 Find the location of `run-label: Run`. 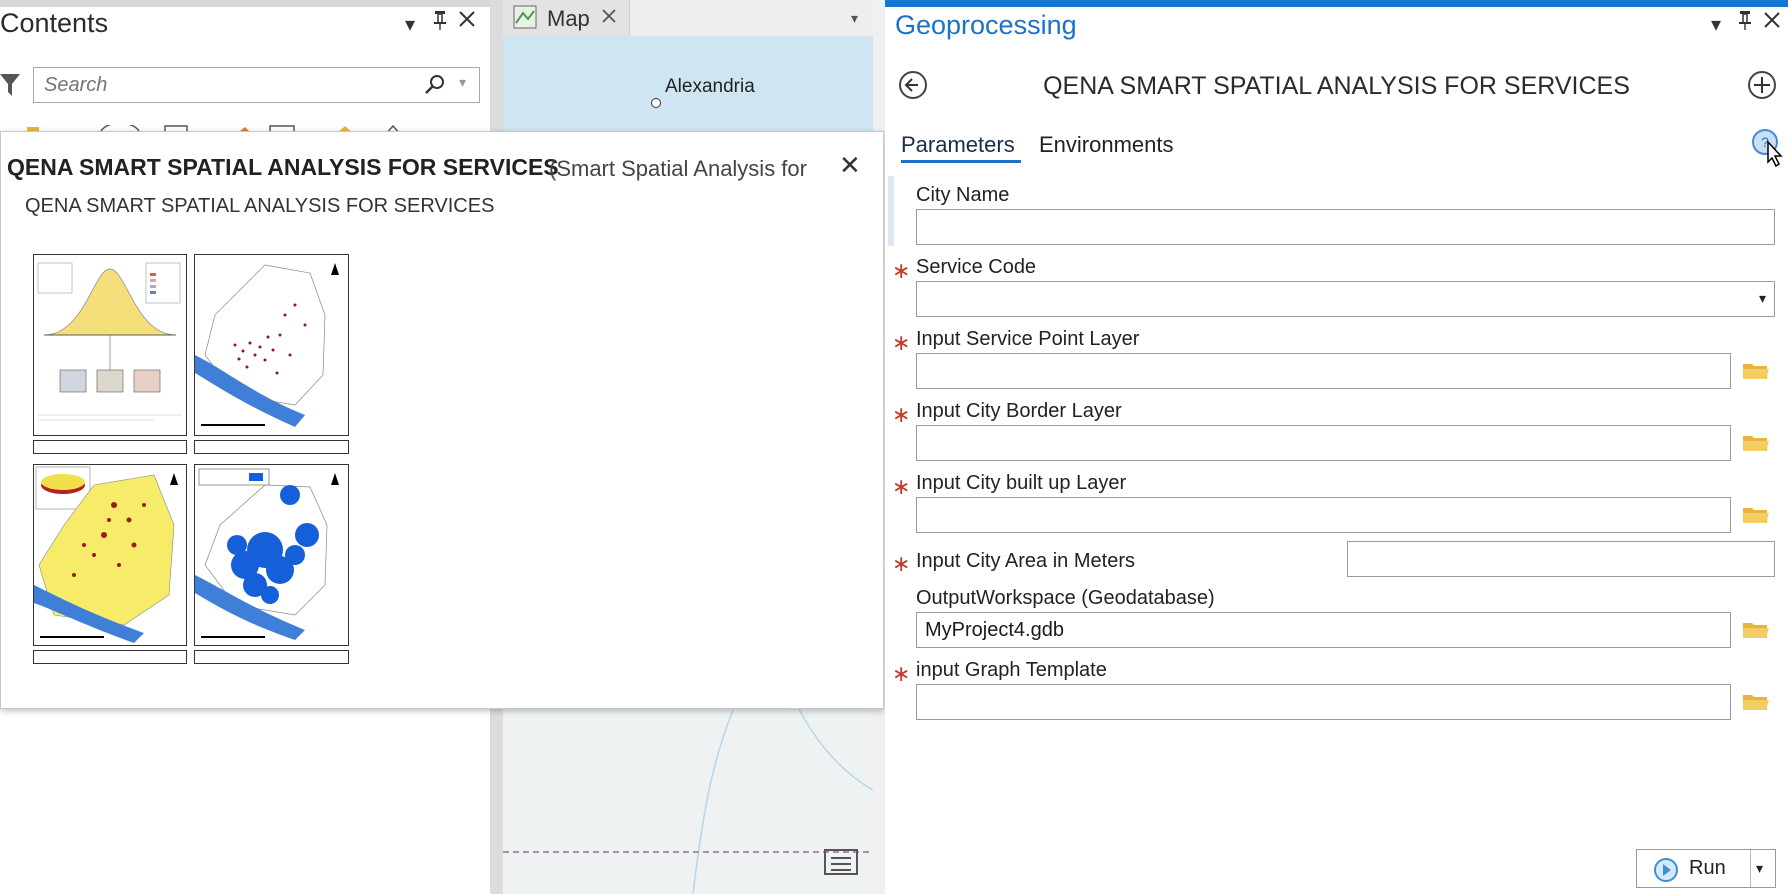

run-label: Run is located at coordinates (1707, 868).